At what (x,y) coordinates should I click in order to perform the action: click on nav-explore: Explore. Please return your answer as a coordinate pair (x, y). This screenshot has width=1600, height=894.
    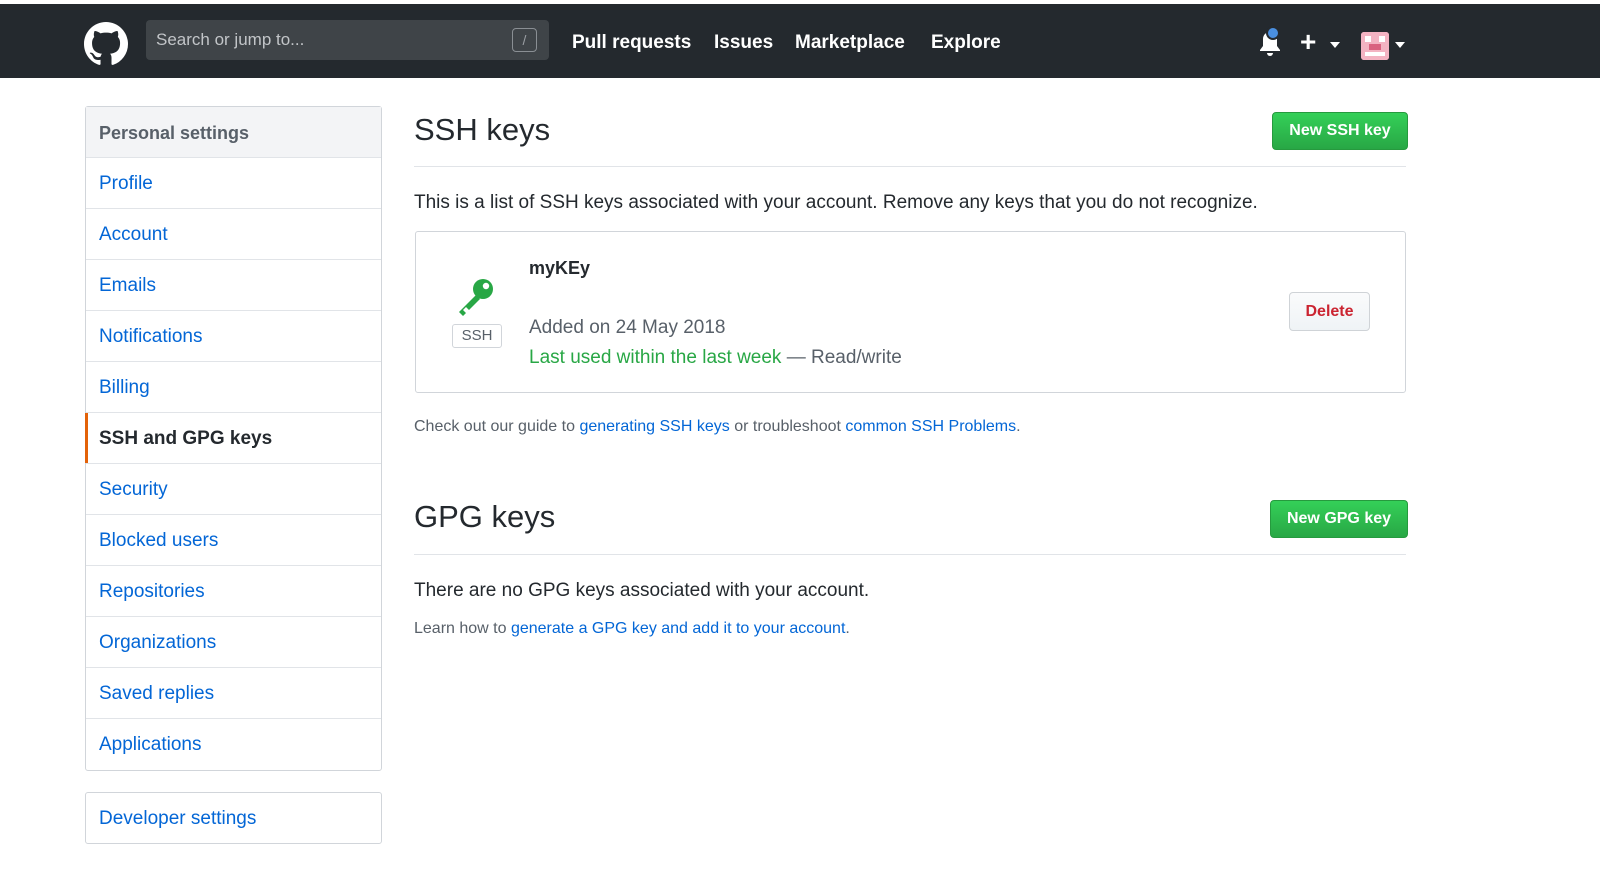
    Looking at the image, I should click on (966, 43).